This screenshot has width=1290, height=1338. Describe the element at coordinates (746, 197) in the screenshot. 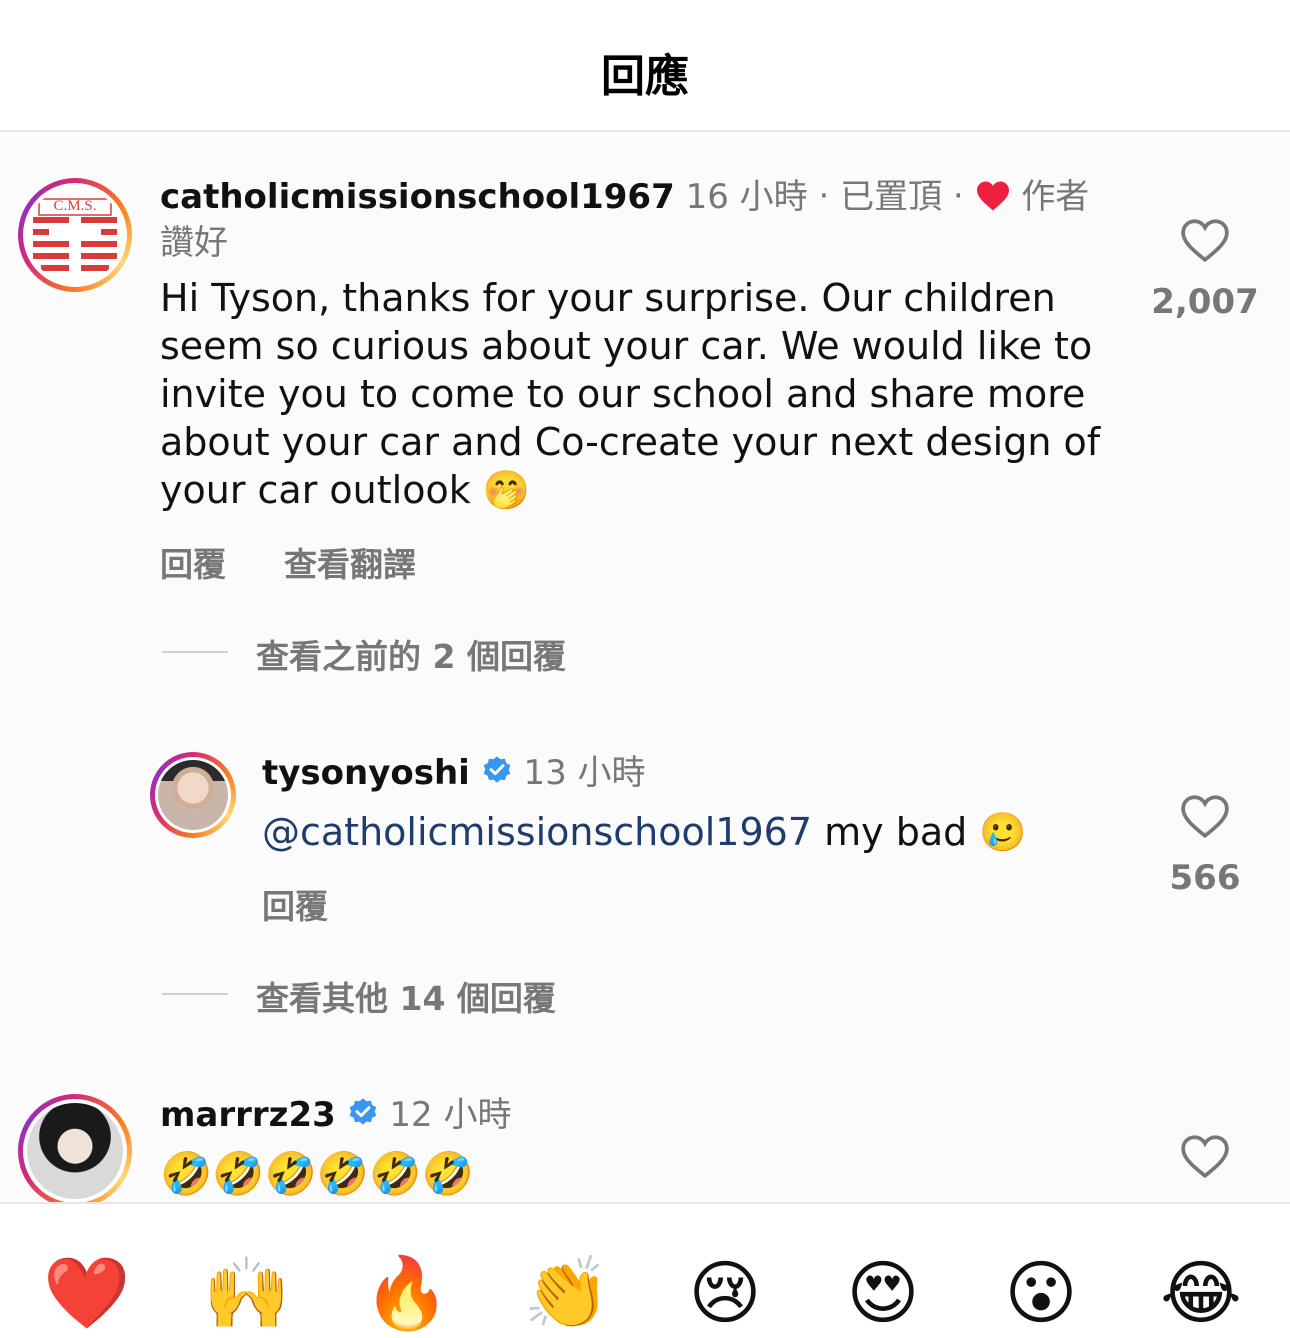

I see `timestamp: 16 小時` at that location.